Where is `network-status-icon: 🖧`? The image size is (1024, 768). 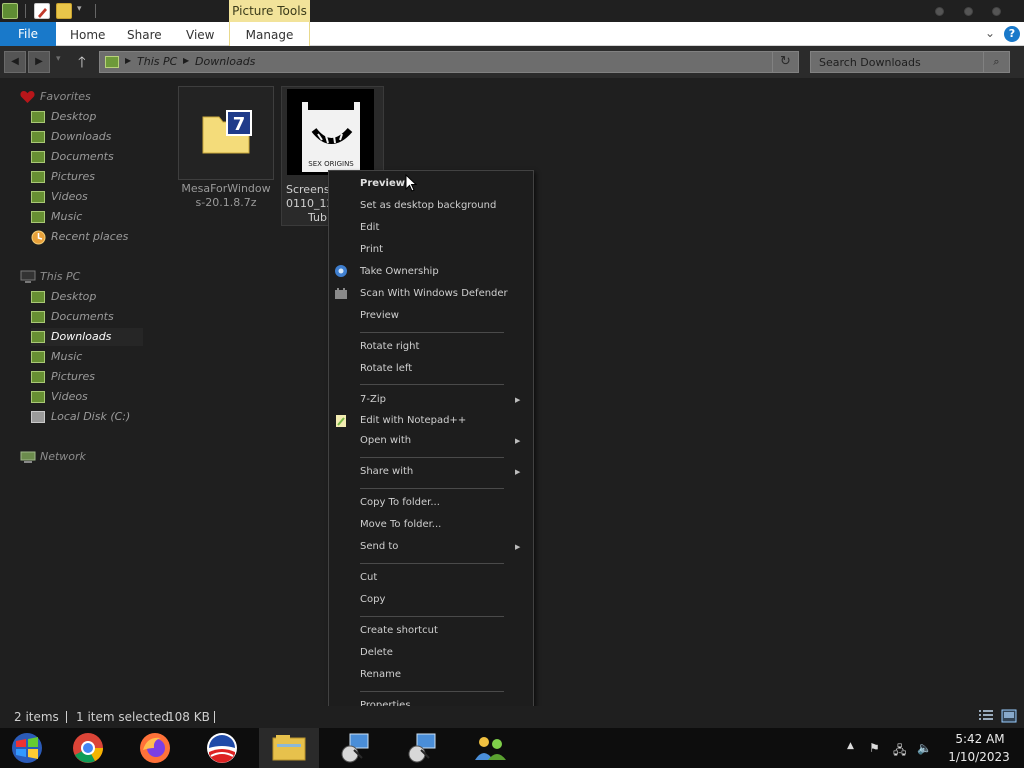
network-status-icon: 🖧 is located at coordinates (899, 751).